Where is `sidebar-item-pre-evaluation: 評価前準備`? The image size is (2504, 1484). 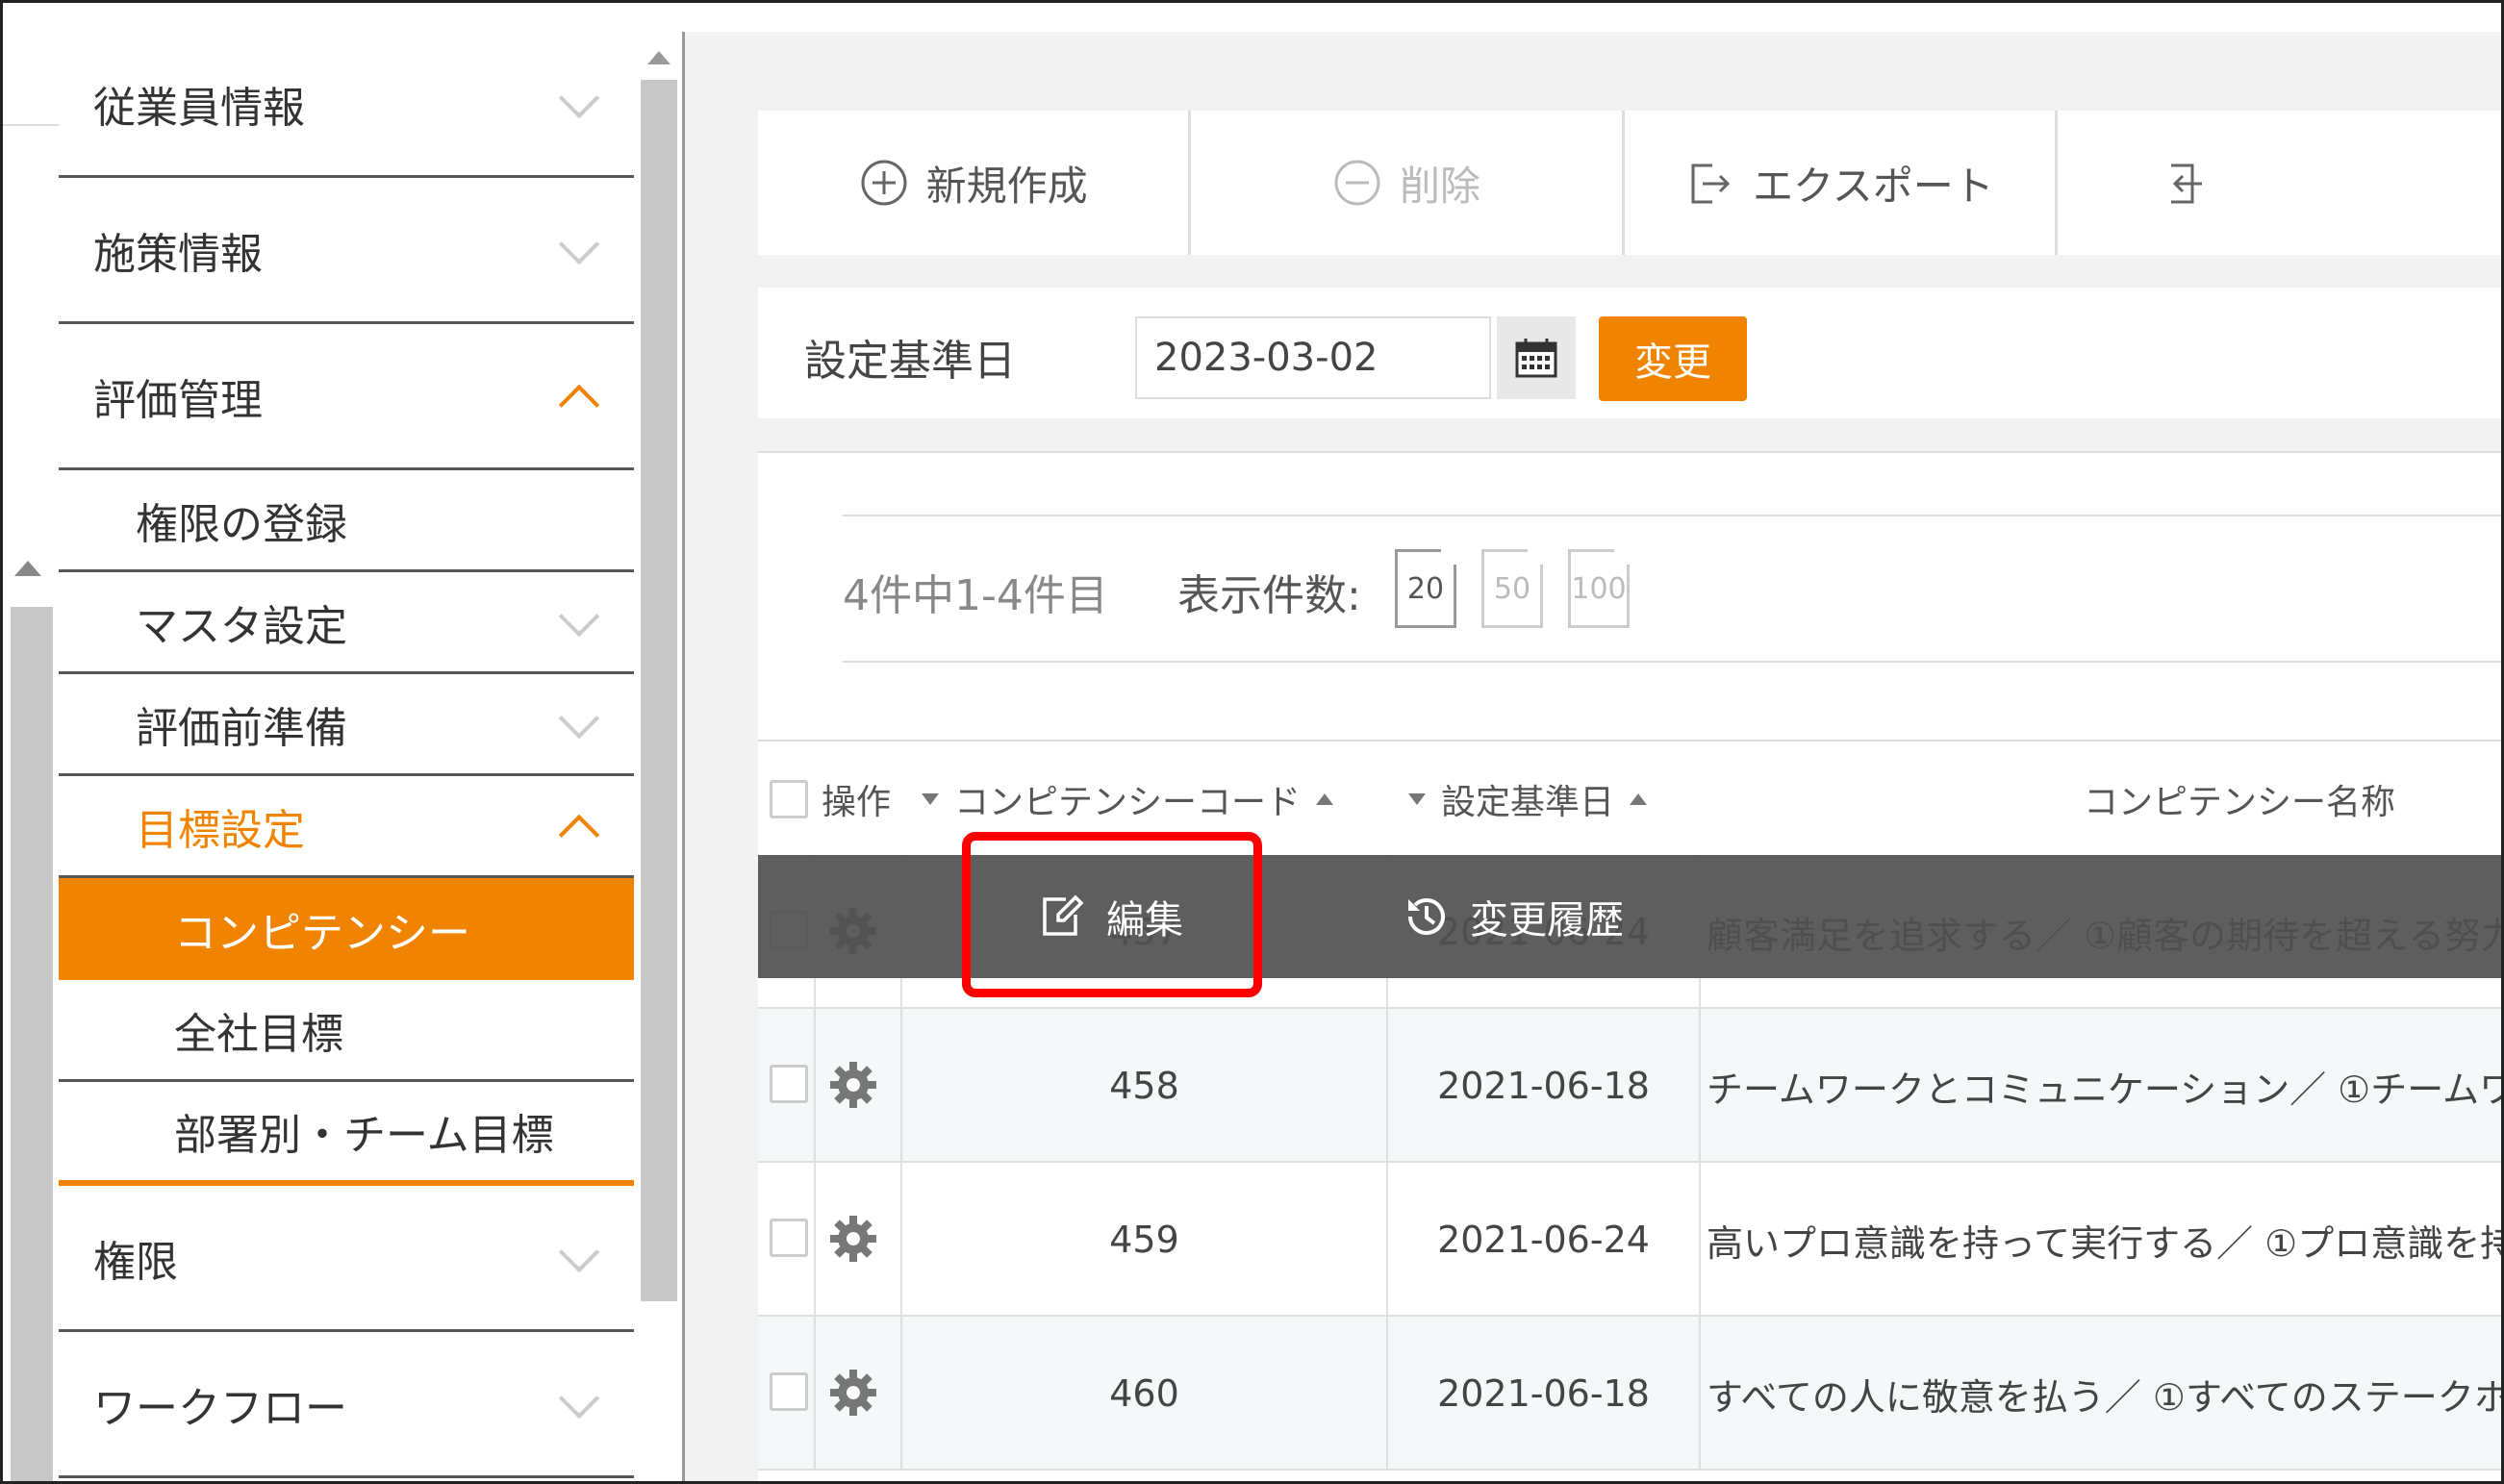
sidebar-item-pre-evaluation: 評価前準備 is located at coordinates (346, 725).